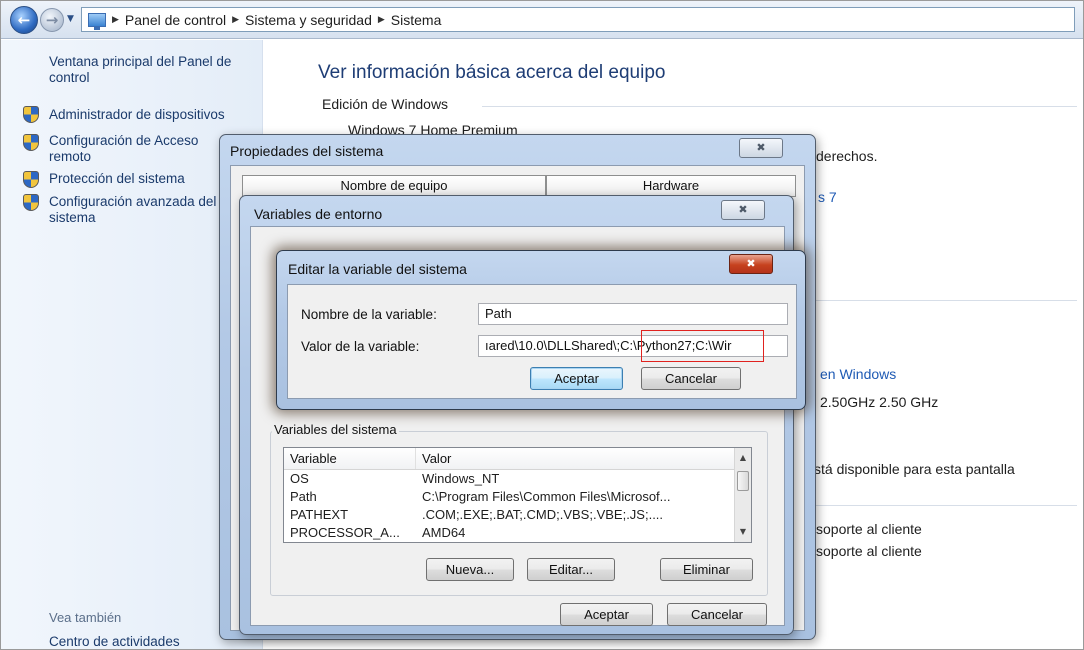 The width and height of the screenshot is (1084, 650). Describe the element at coordinates (307, 151) in the screenshot. I see `dialog-title: Propiedades del sistema` at that location.